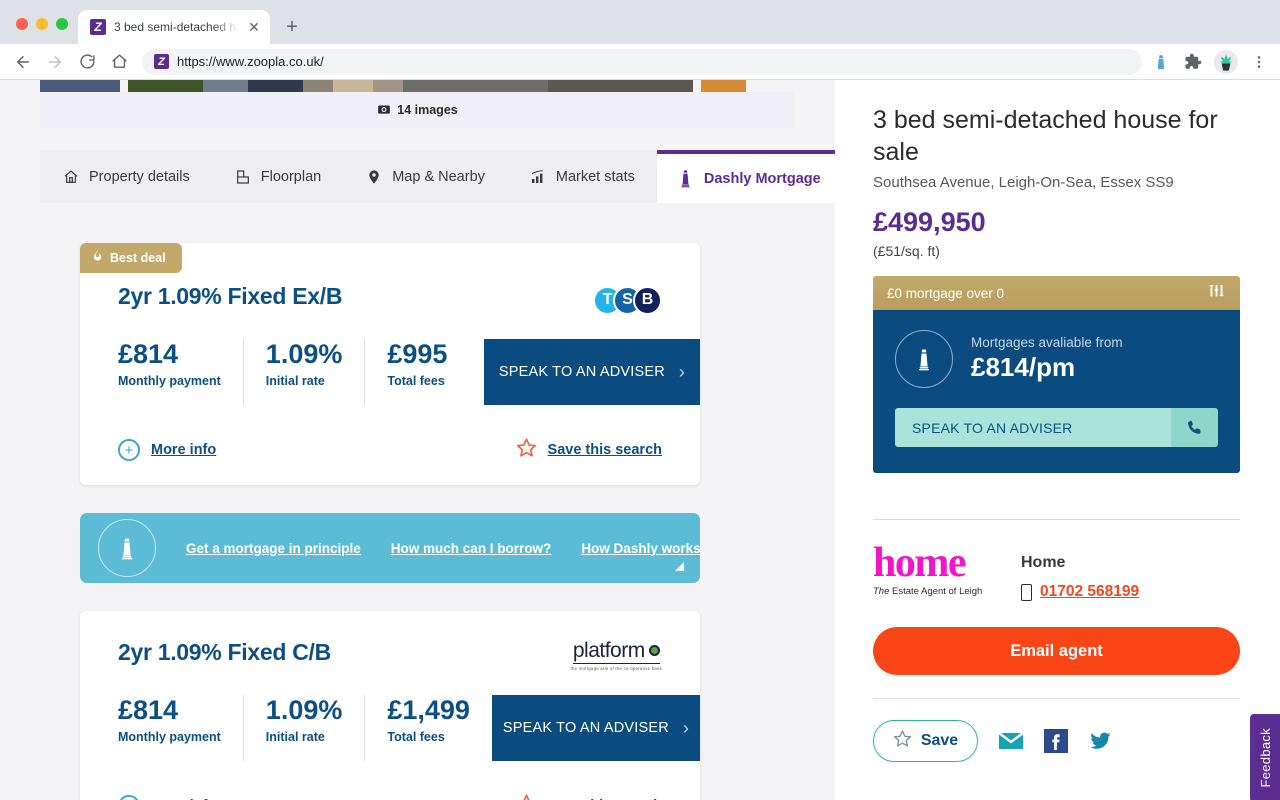 This screenshot has width=1280, height=800. I want to click on feedback-tab: Feedback, so click(1265, 757).